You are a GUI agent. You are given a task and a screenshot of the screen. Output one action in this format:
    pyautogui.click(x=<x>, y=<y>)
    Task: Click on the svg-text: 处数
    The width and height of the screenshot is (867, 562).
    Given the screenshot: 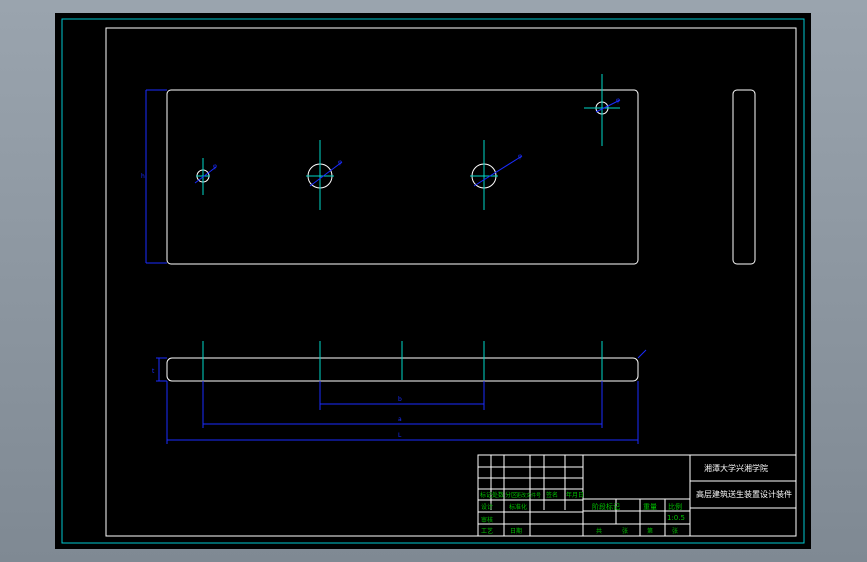 What is the action you would take?
    pyautogui.click(x=498, y=495)
    